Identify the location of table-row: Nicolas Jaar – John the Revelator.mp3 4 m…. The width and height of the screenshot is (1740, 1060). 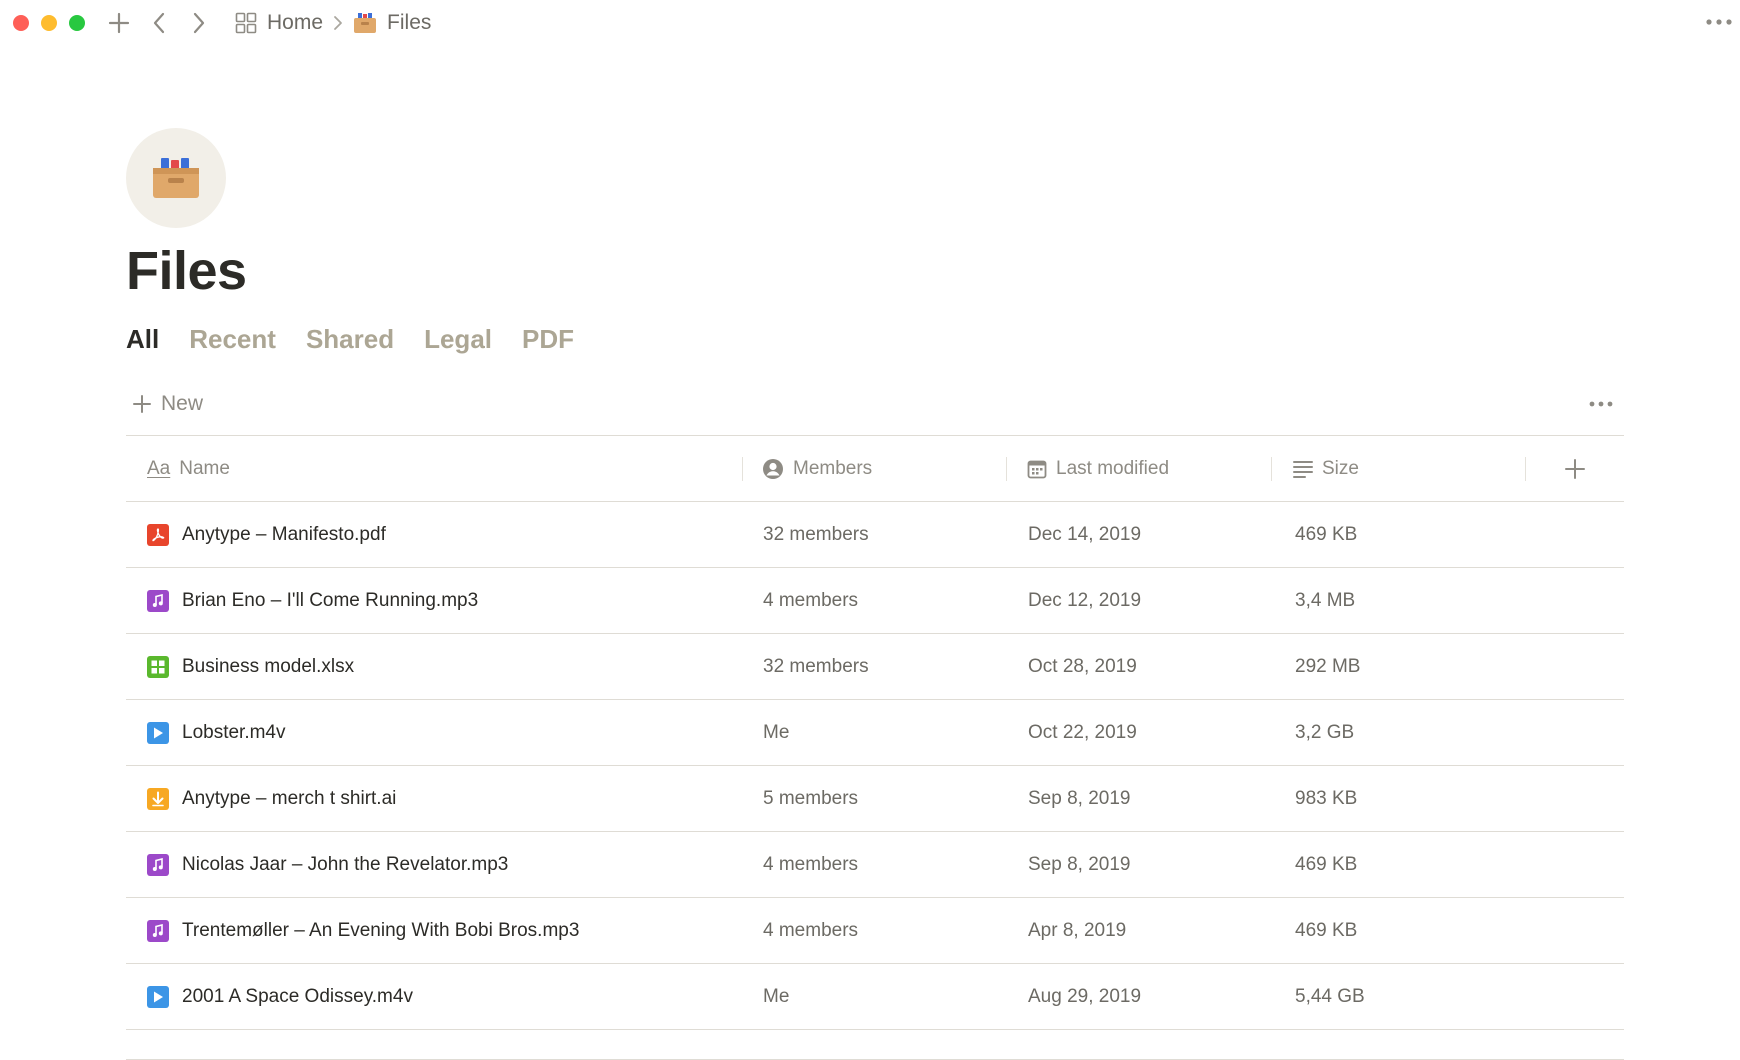
(875, 865).